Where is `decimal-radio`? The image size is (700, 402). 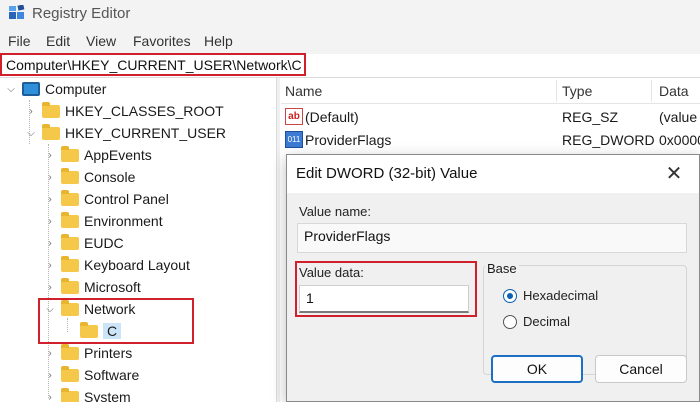 decimal-radio is located at coordinates (510, 322).